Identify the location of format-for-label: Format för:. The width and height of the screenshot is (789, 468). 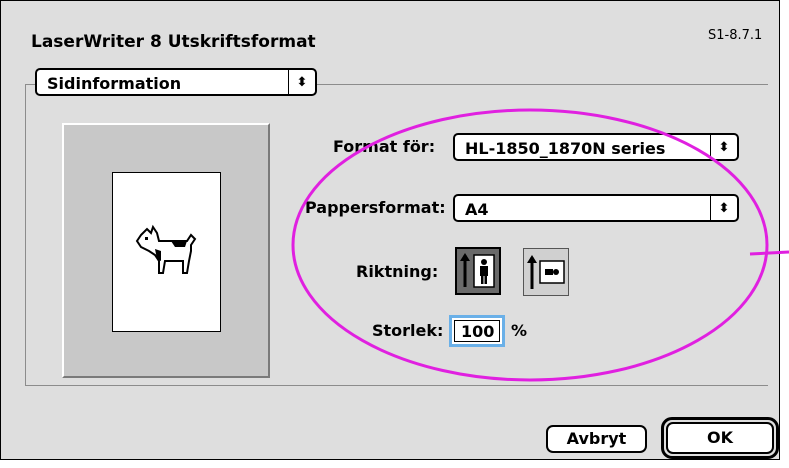
(384, 146).